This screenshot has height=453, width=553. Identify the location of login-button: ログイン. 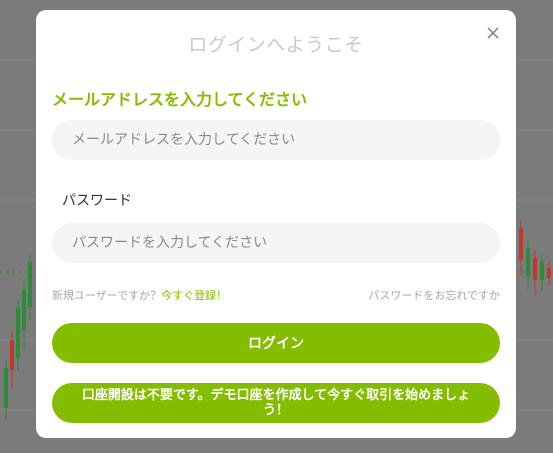
(276, 343).